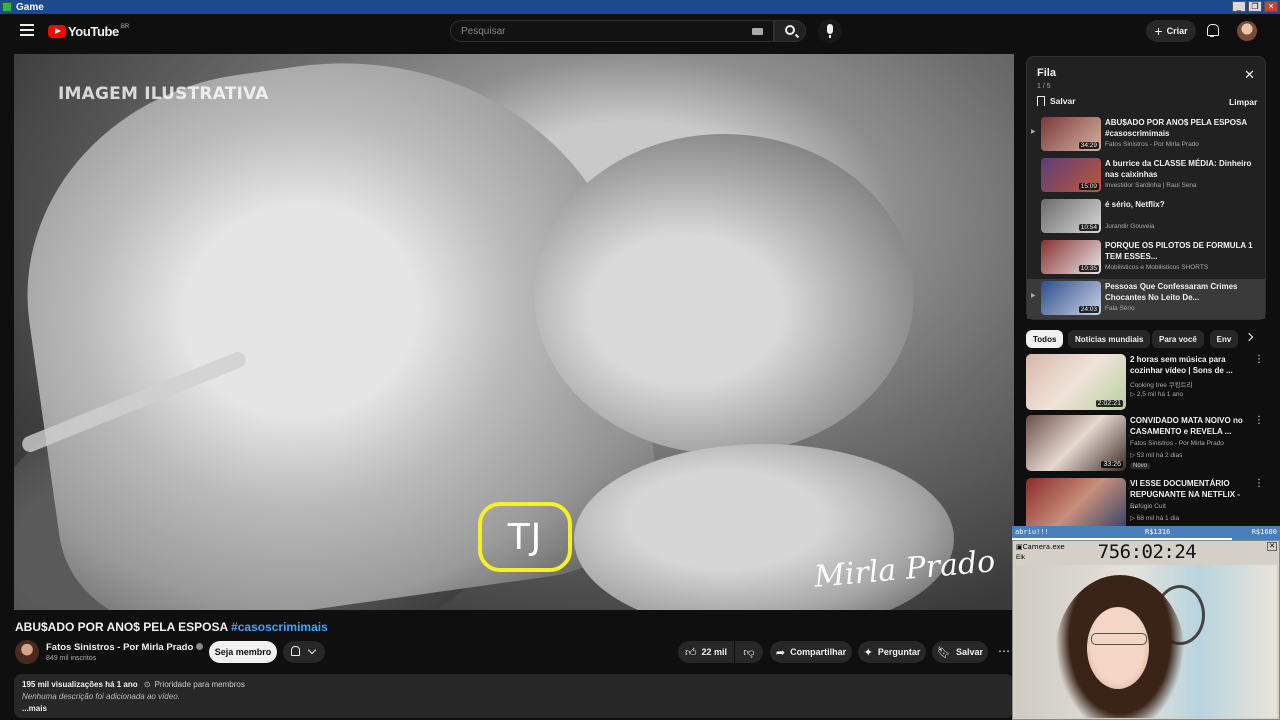 The height and width of the screenshot is (720, 1280). I want to click on recommended-channel: Refúgio Cult, so click(1148, 506).